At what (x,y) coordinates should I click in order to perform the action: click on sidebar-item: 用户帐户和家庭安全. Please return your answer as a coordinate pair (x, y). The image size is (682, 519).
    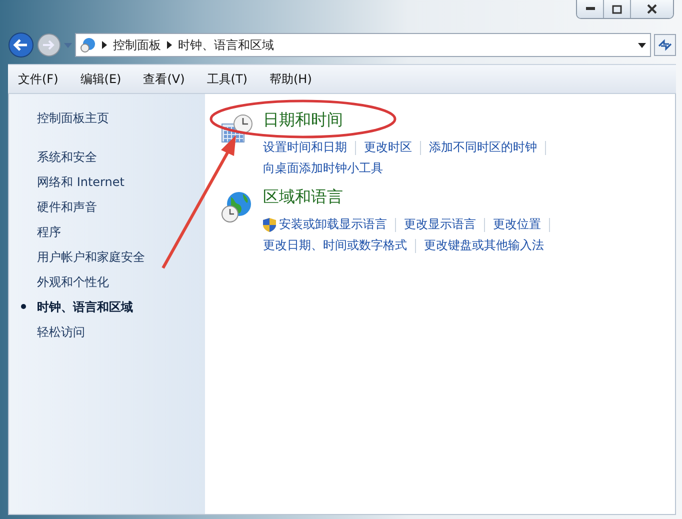
    Looking at the image, I should click on (107, 257).